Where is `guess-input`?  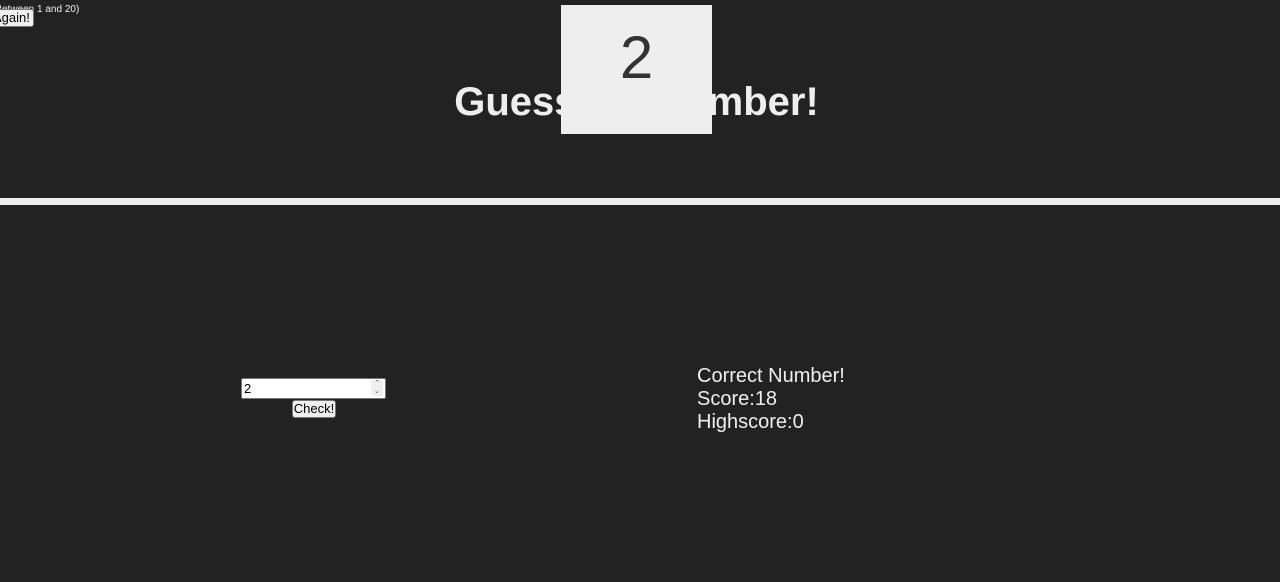
guess-input is located at coordinates (313, 388).